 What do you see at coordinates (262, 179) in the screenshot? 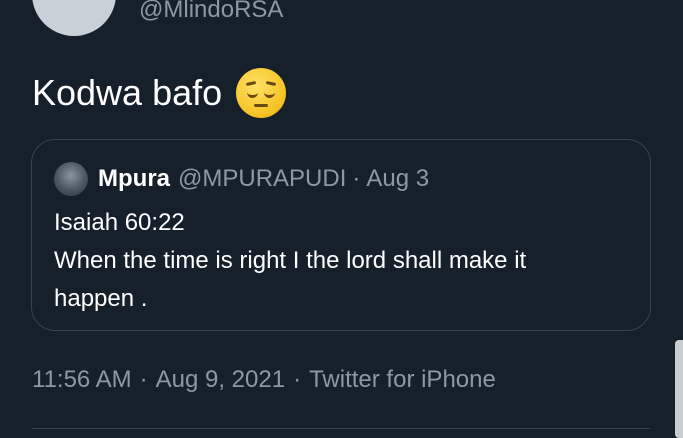
I see `quoted-author-handle: @MPURAPUDI` at bounding box center [262, 179].